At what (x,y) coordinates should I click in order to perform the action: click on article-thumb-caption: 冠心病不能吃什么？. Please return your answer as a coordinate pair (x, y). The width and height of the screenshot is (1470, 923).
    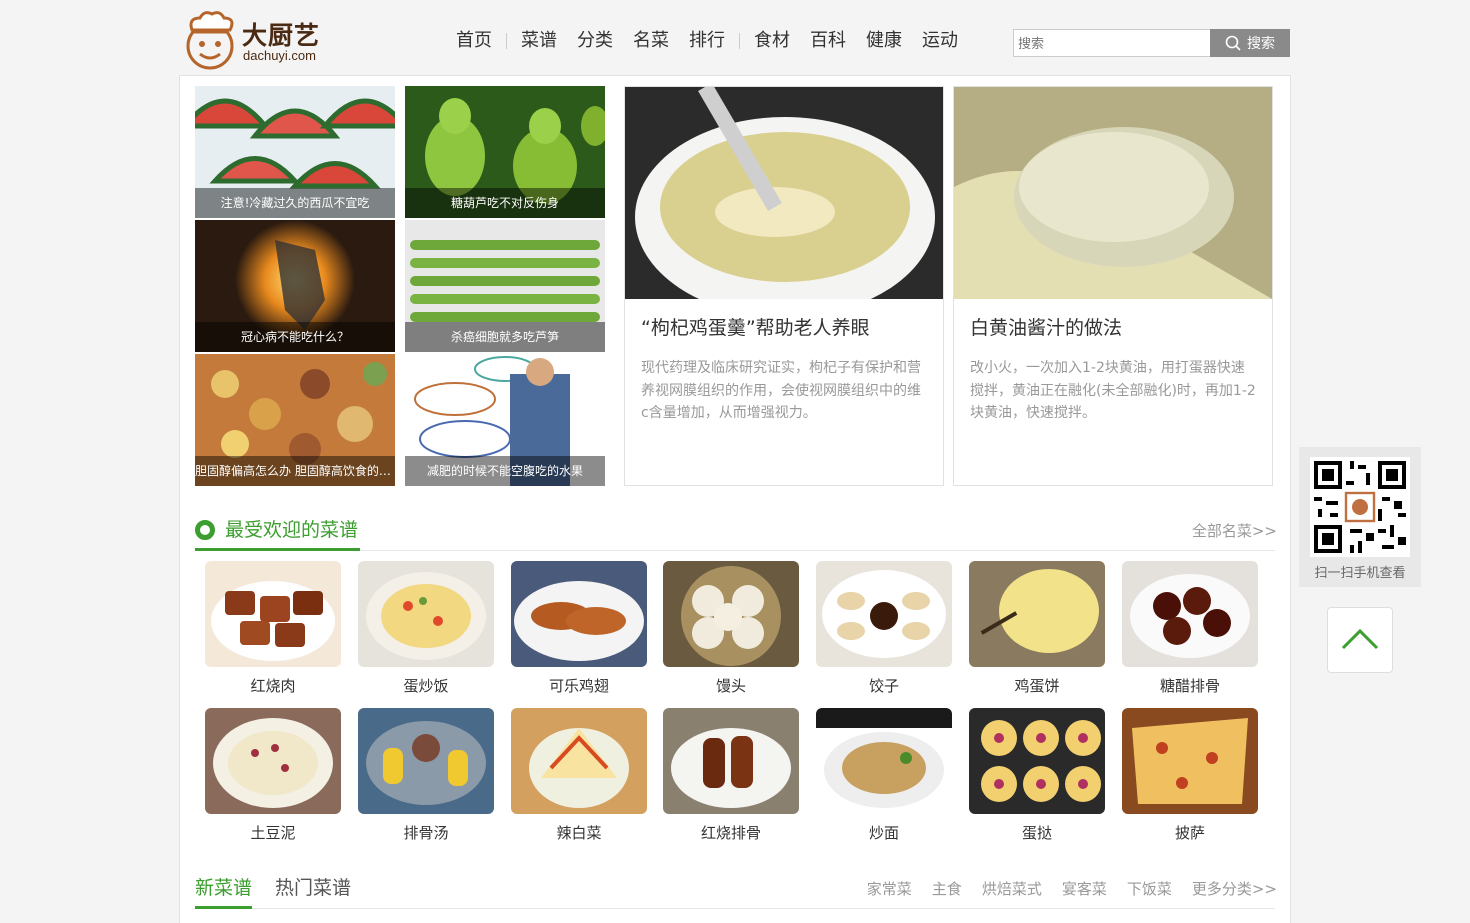
    Looking at the image, I should click on (295, 337).